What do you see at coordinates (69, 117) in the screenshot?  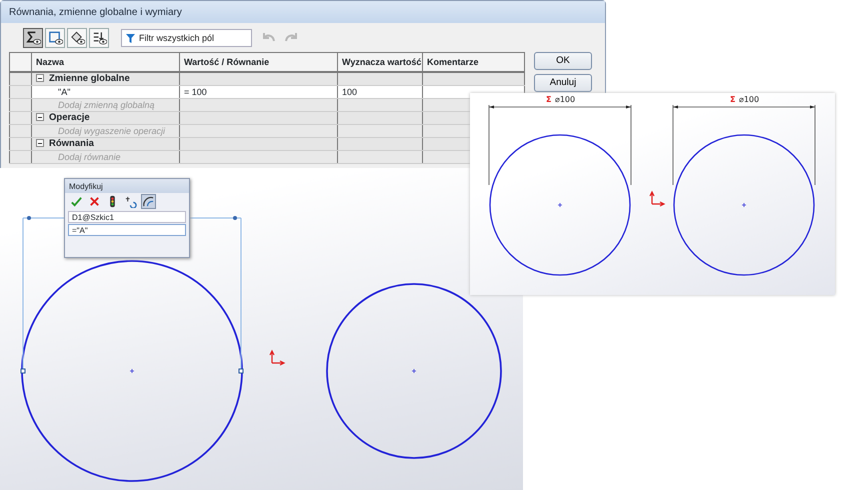 I see `group-label: Operacje` at bounding box center [69, 117].